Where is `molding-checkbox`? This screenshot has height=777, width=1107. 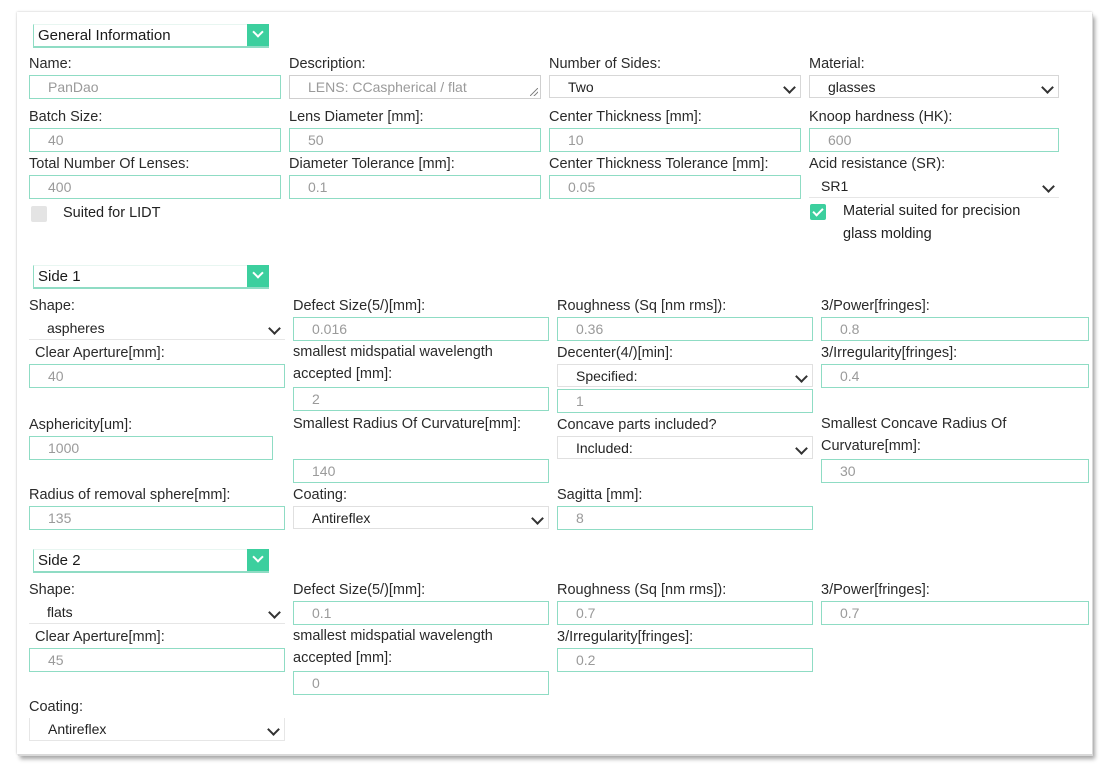
molding-checkbox is located at coordinates (818, 212).